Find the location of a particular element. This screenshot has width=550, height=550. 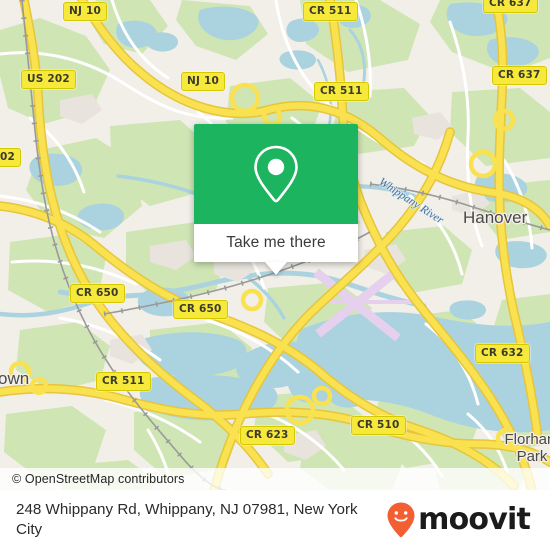

moovit-logo: moovit is located at coordinates (461, 520).